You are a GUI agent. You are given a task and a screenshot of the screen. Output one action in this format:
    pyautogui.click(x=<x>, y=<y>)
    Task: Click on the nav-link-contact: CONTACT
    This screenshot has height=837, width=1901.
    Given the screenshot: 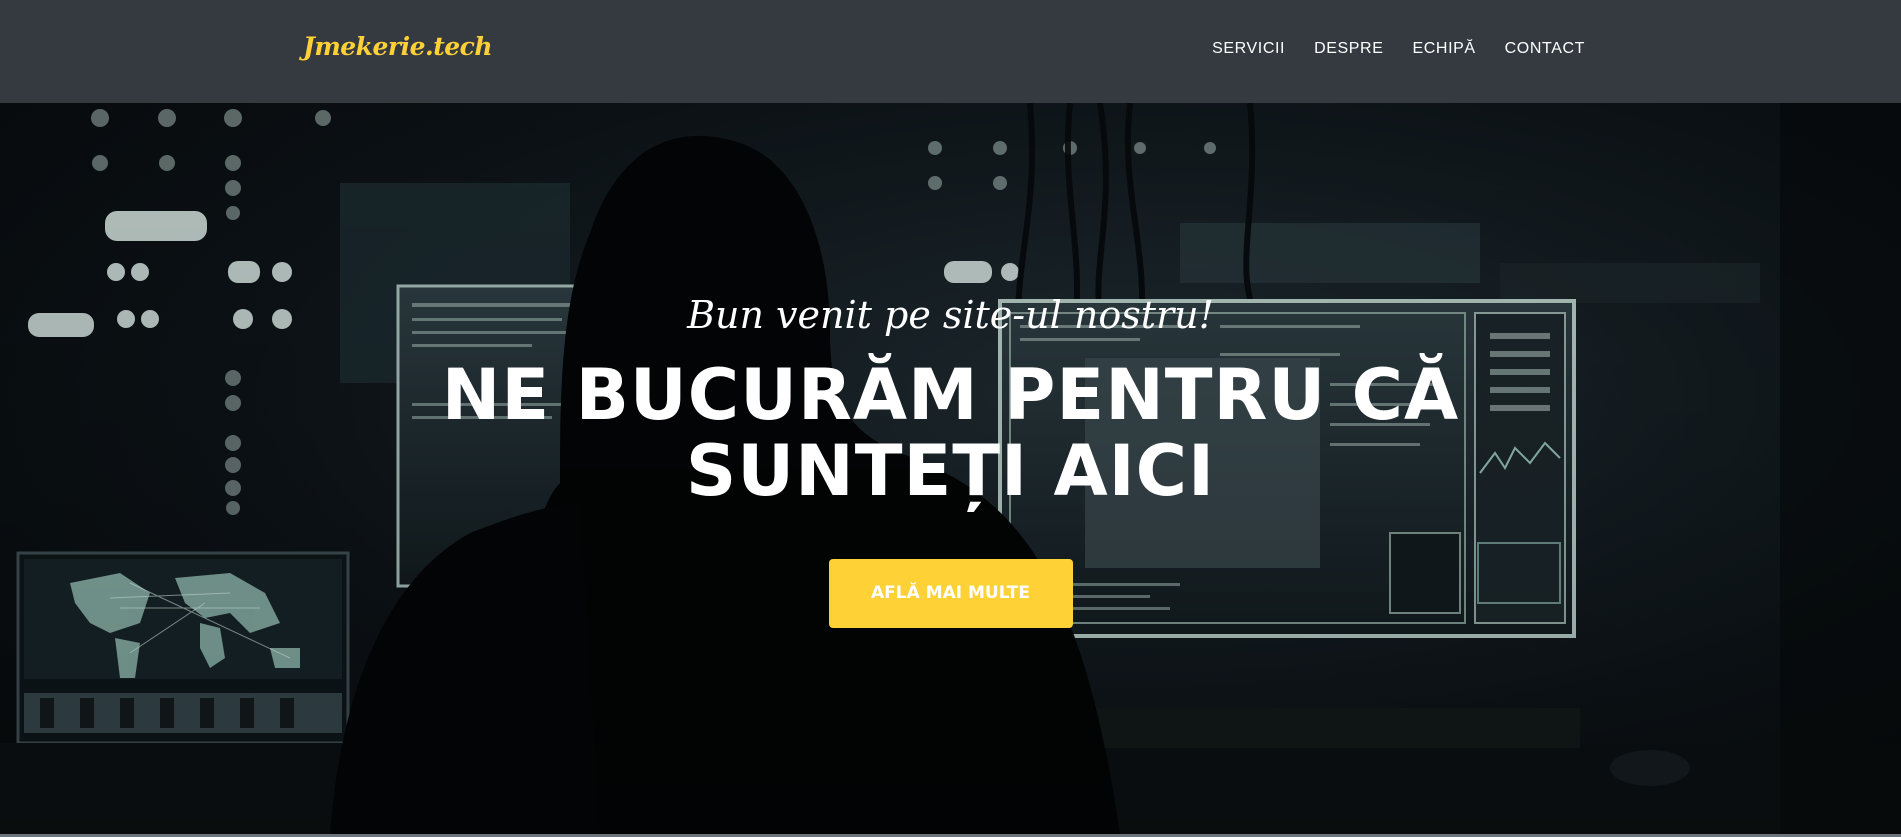 What is the action you would take?
    pyautogui.click(x=1545, y=49)
    